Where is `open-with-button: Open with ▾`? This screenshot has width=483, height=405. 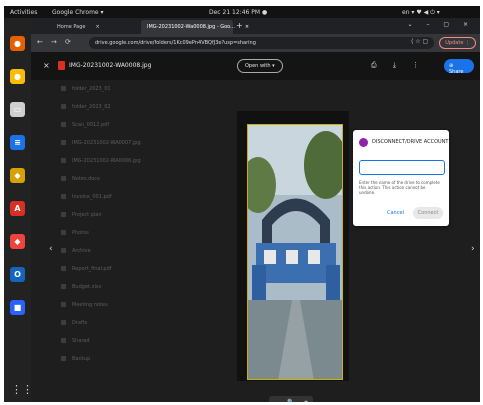
open-with-button: Open with ▾ is located at coordinates (260, 66).